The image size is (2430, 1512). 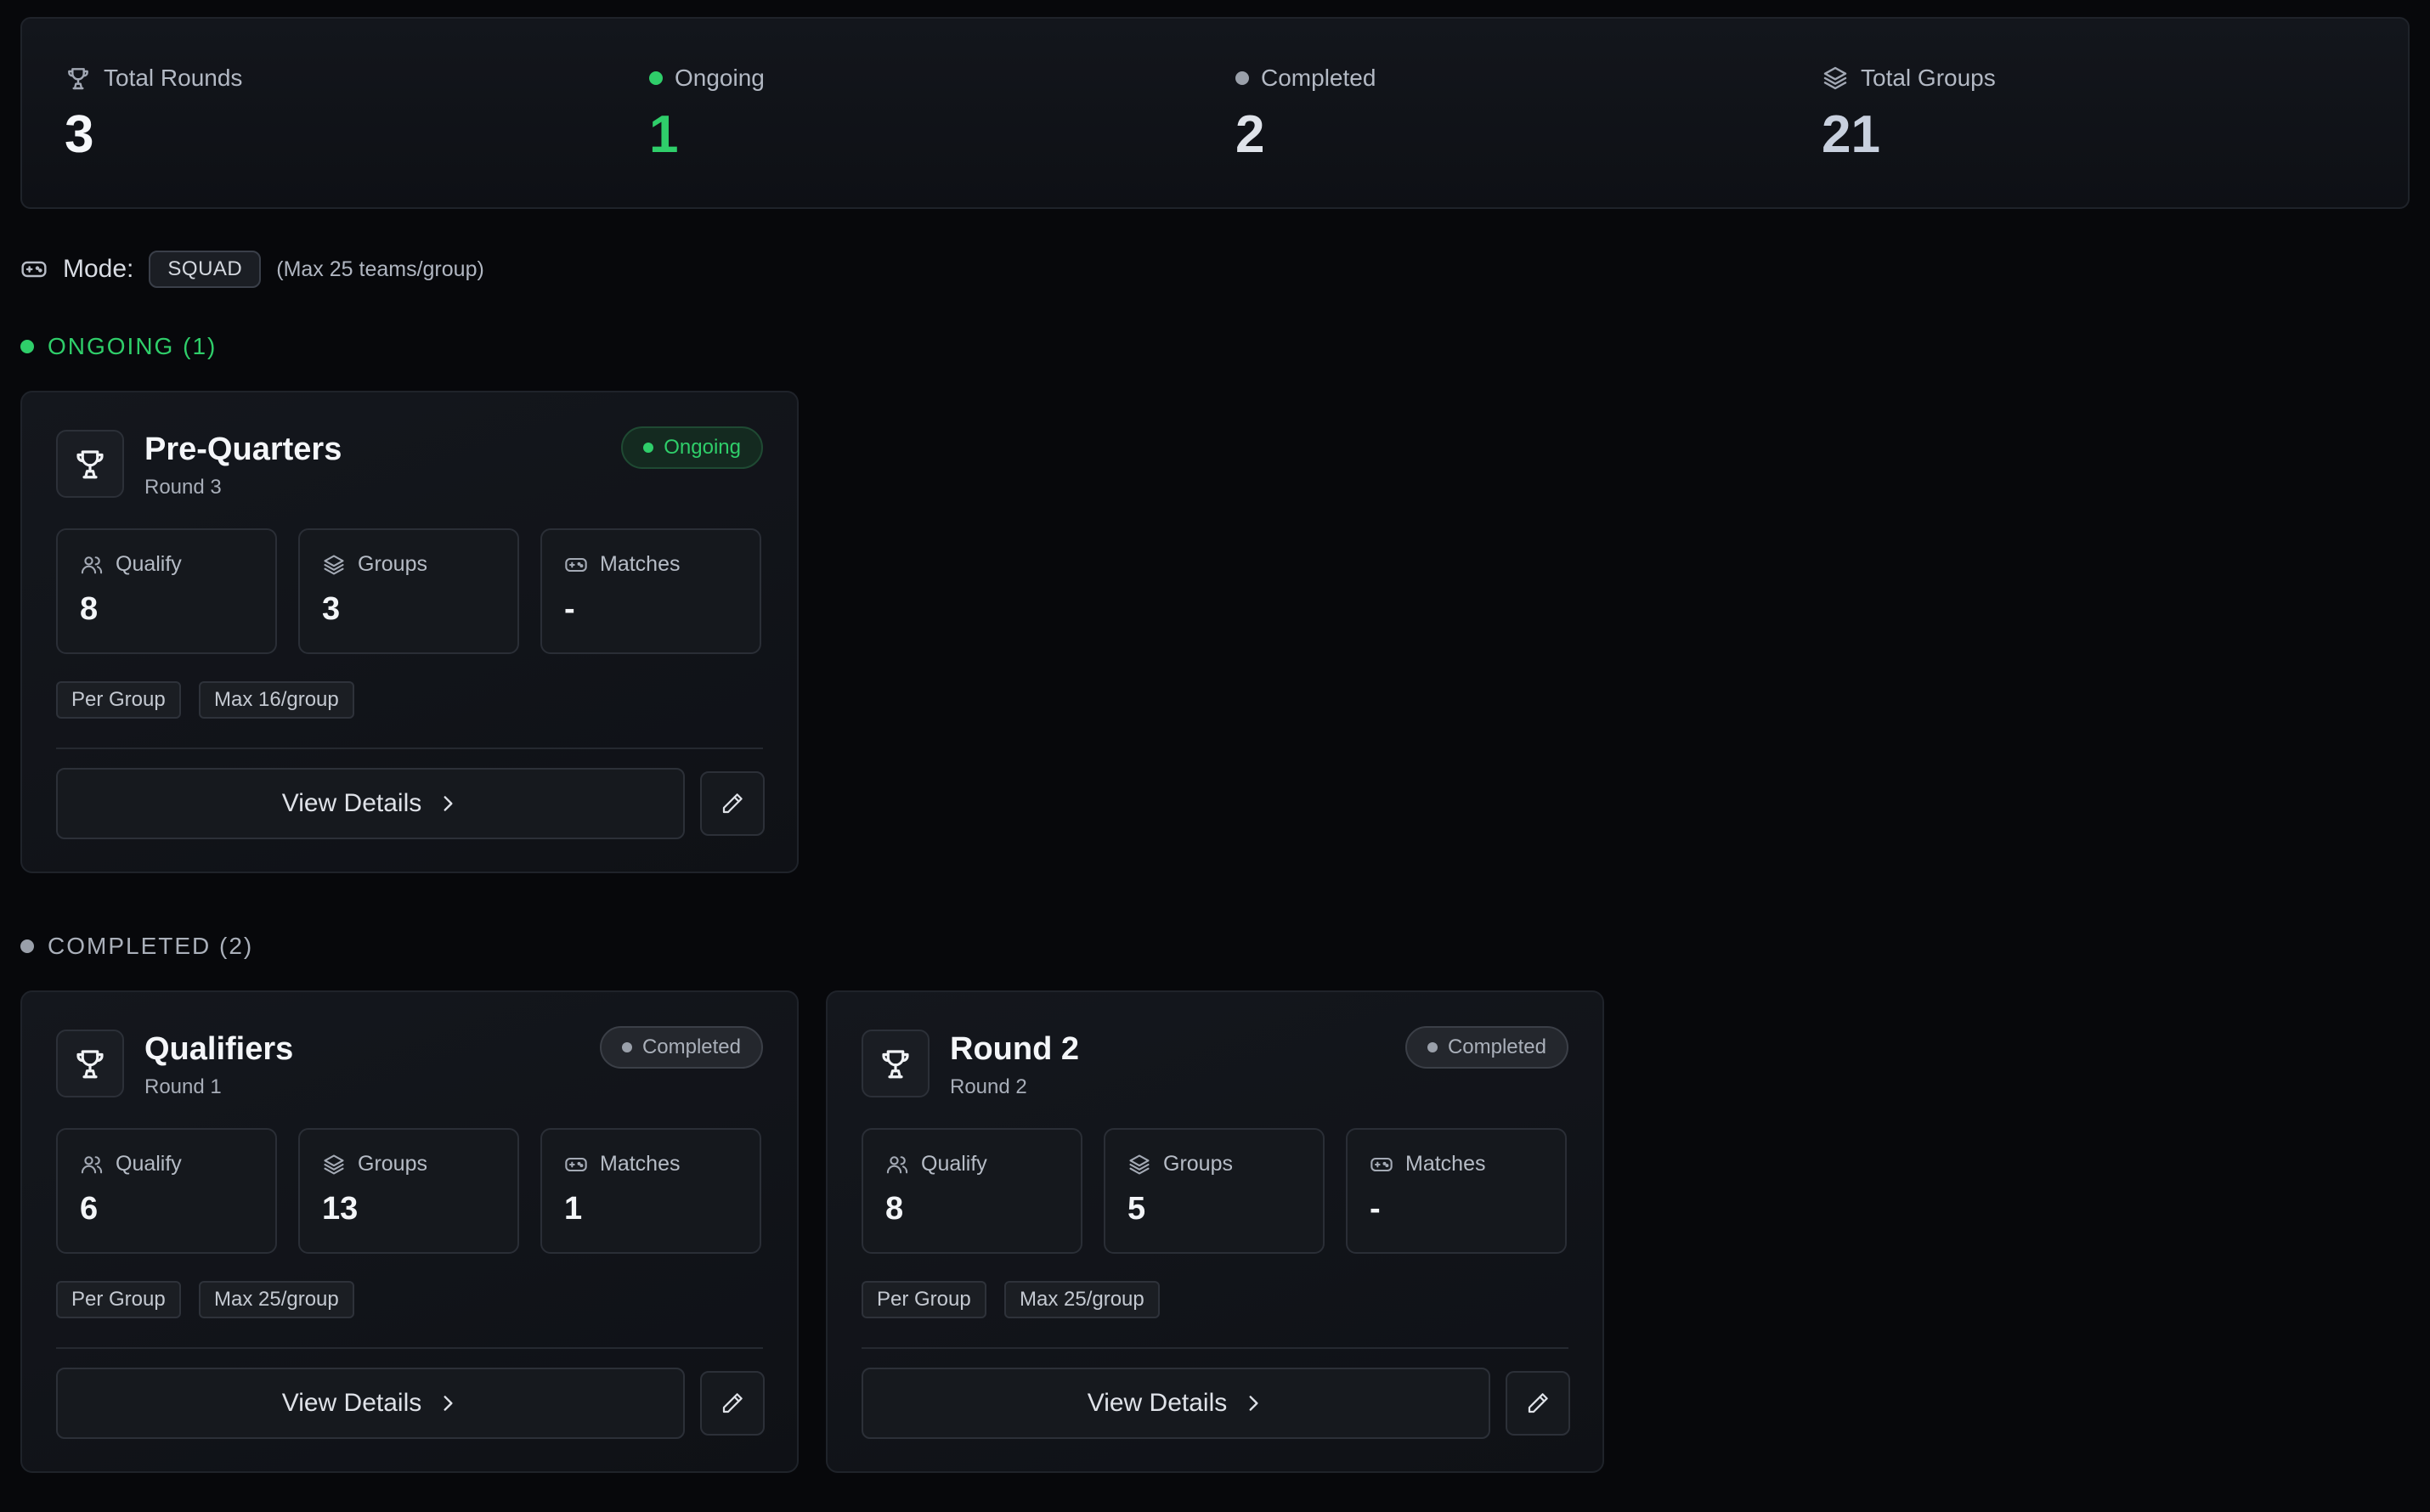 What do you see at coordinates (1136, 1209) in the screenshot?
I see `metric-value: 5` at bounding box center [1136, 1209].